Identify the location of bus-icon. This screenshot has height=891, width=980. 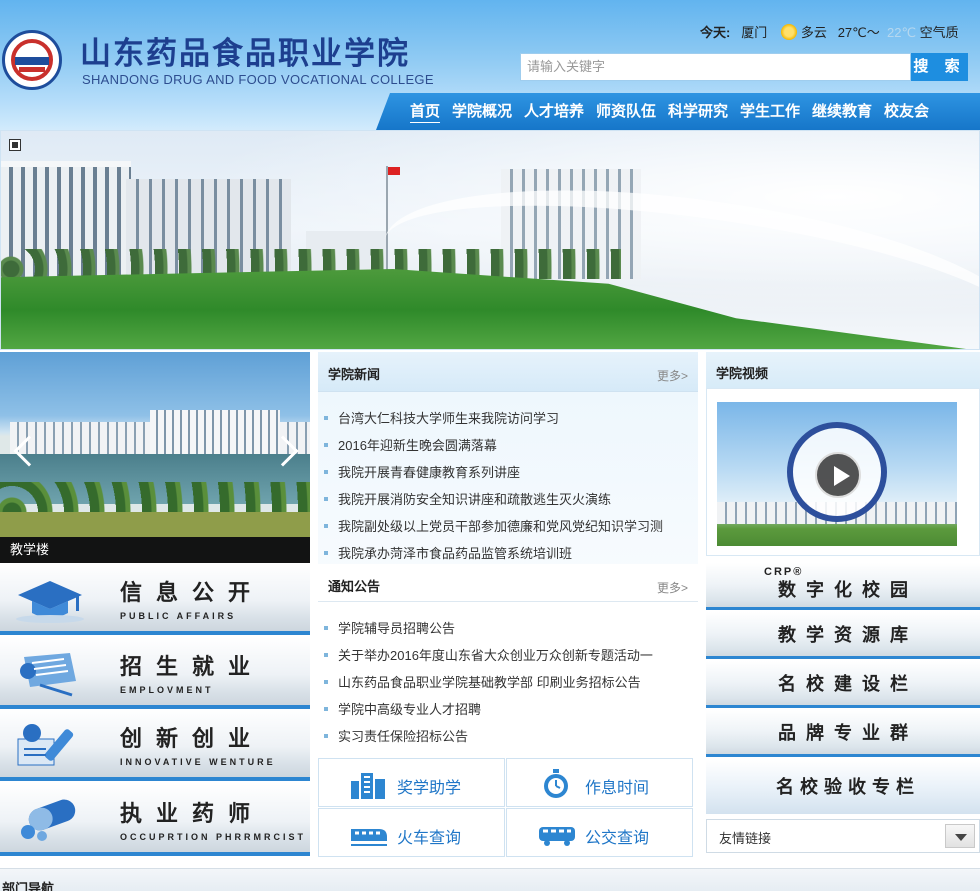
(557, 836).